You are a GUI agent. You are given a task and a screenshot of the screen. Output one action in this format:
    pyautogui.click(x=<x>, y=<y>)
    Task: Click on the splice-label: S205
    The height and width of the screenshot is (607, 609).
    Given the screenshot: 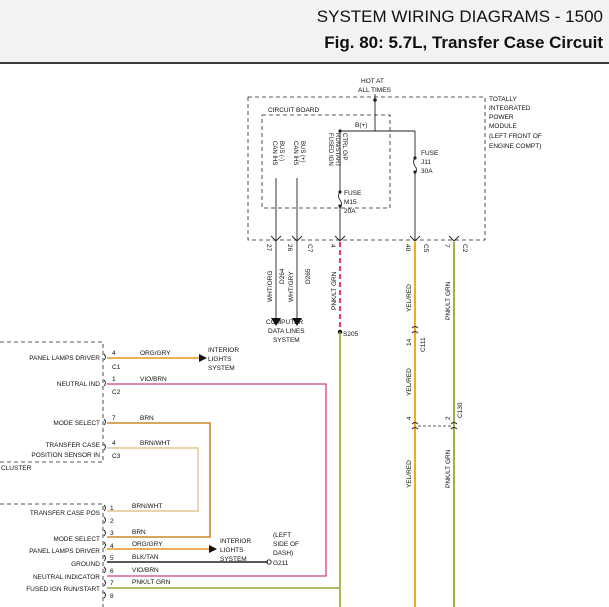 What is the action you would take?
    pyautogui.click(x=351, y=334)
    